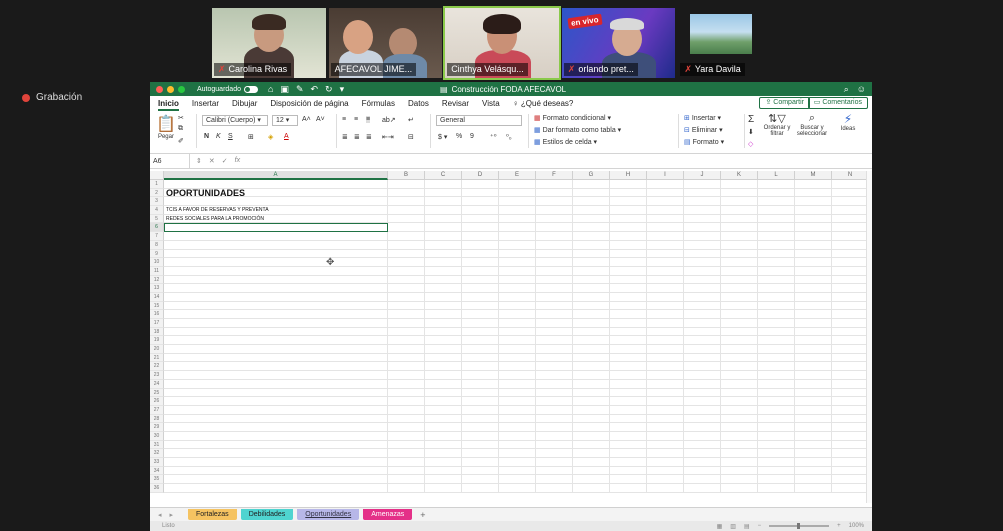 This screenshot has height=531, width=1003. I want to click on cell-h26, so click(628, 401).